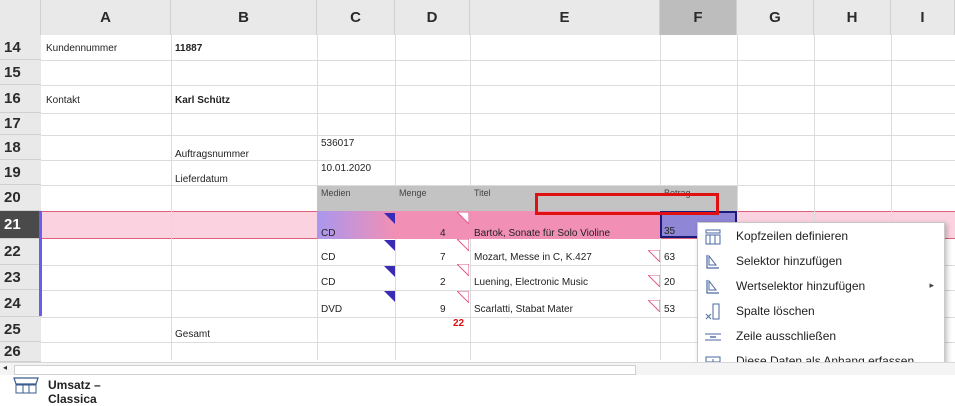 The width and height of the screenshot is (955, 406). I want to click on menu-item-zeile-ausschliessen: Zeile ausschließen, so click(821, 337).